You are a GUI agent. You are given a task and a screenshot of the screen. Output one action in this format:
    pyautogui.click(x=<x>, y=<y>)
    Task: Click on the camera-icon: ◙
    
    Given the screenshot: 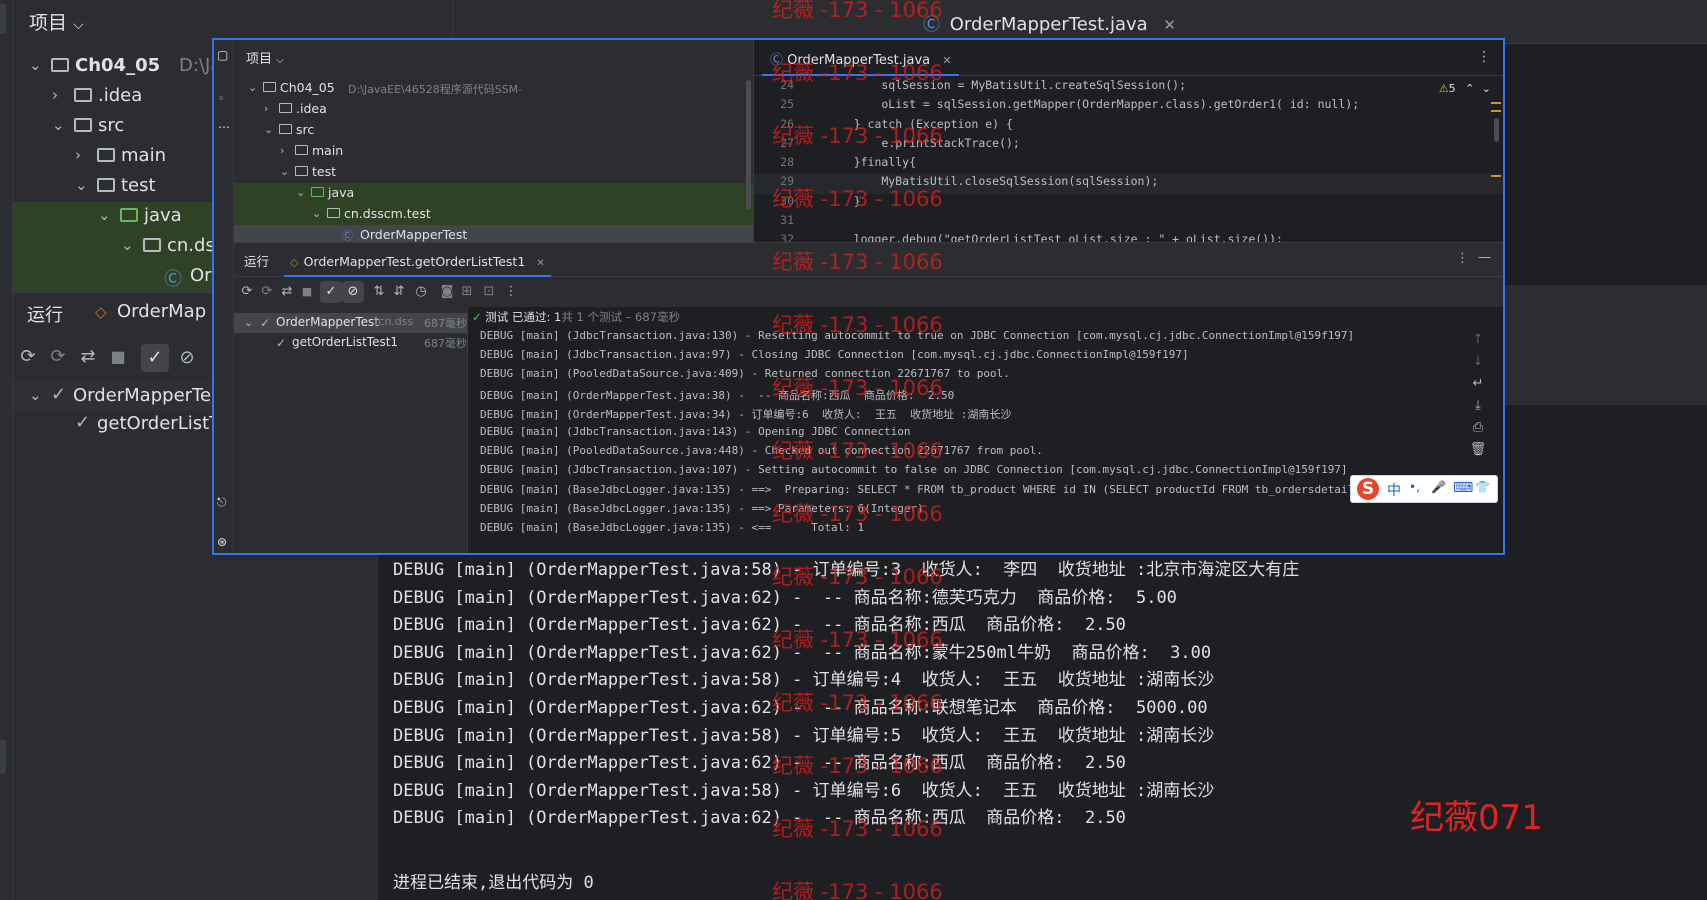 What is the action you would take?
    pyautogui.click(x=447, y=292)
    